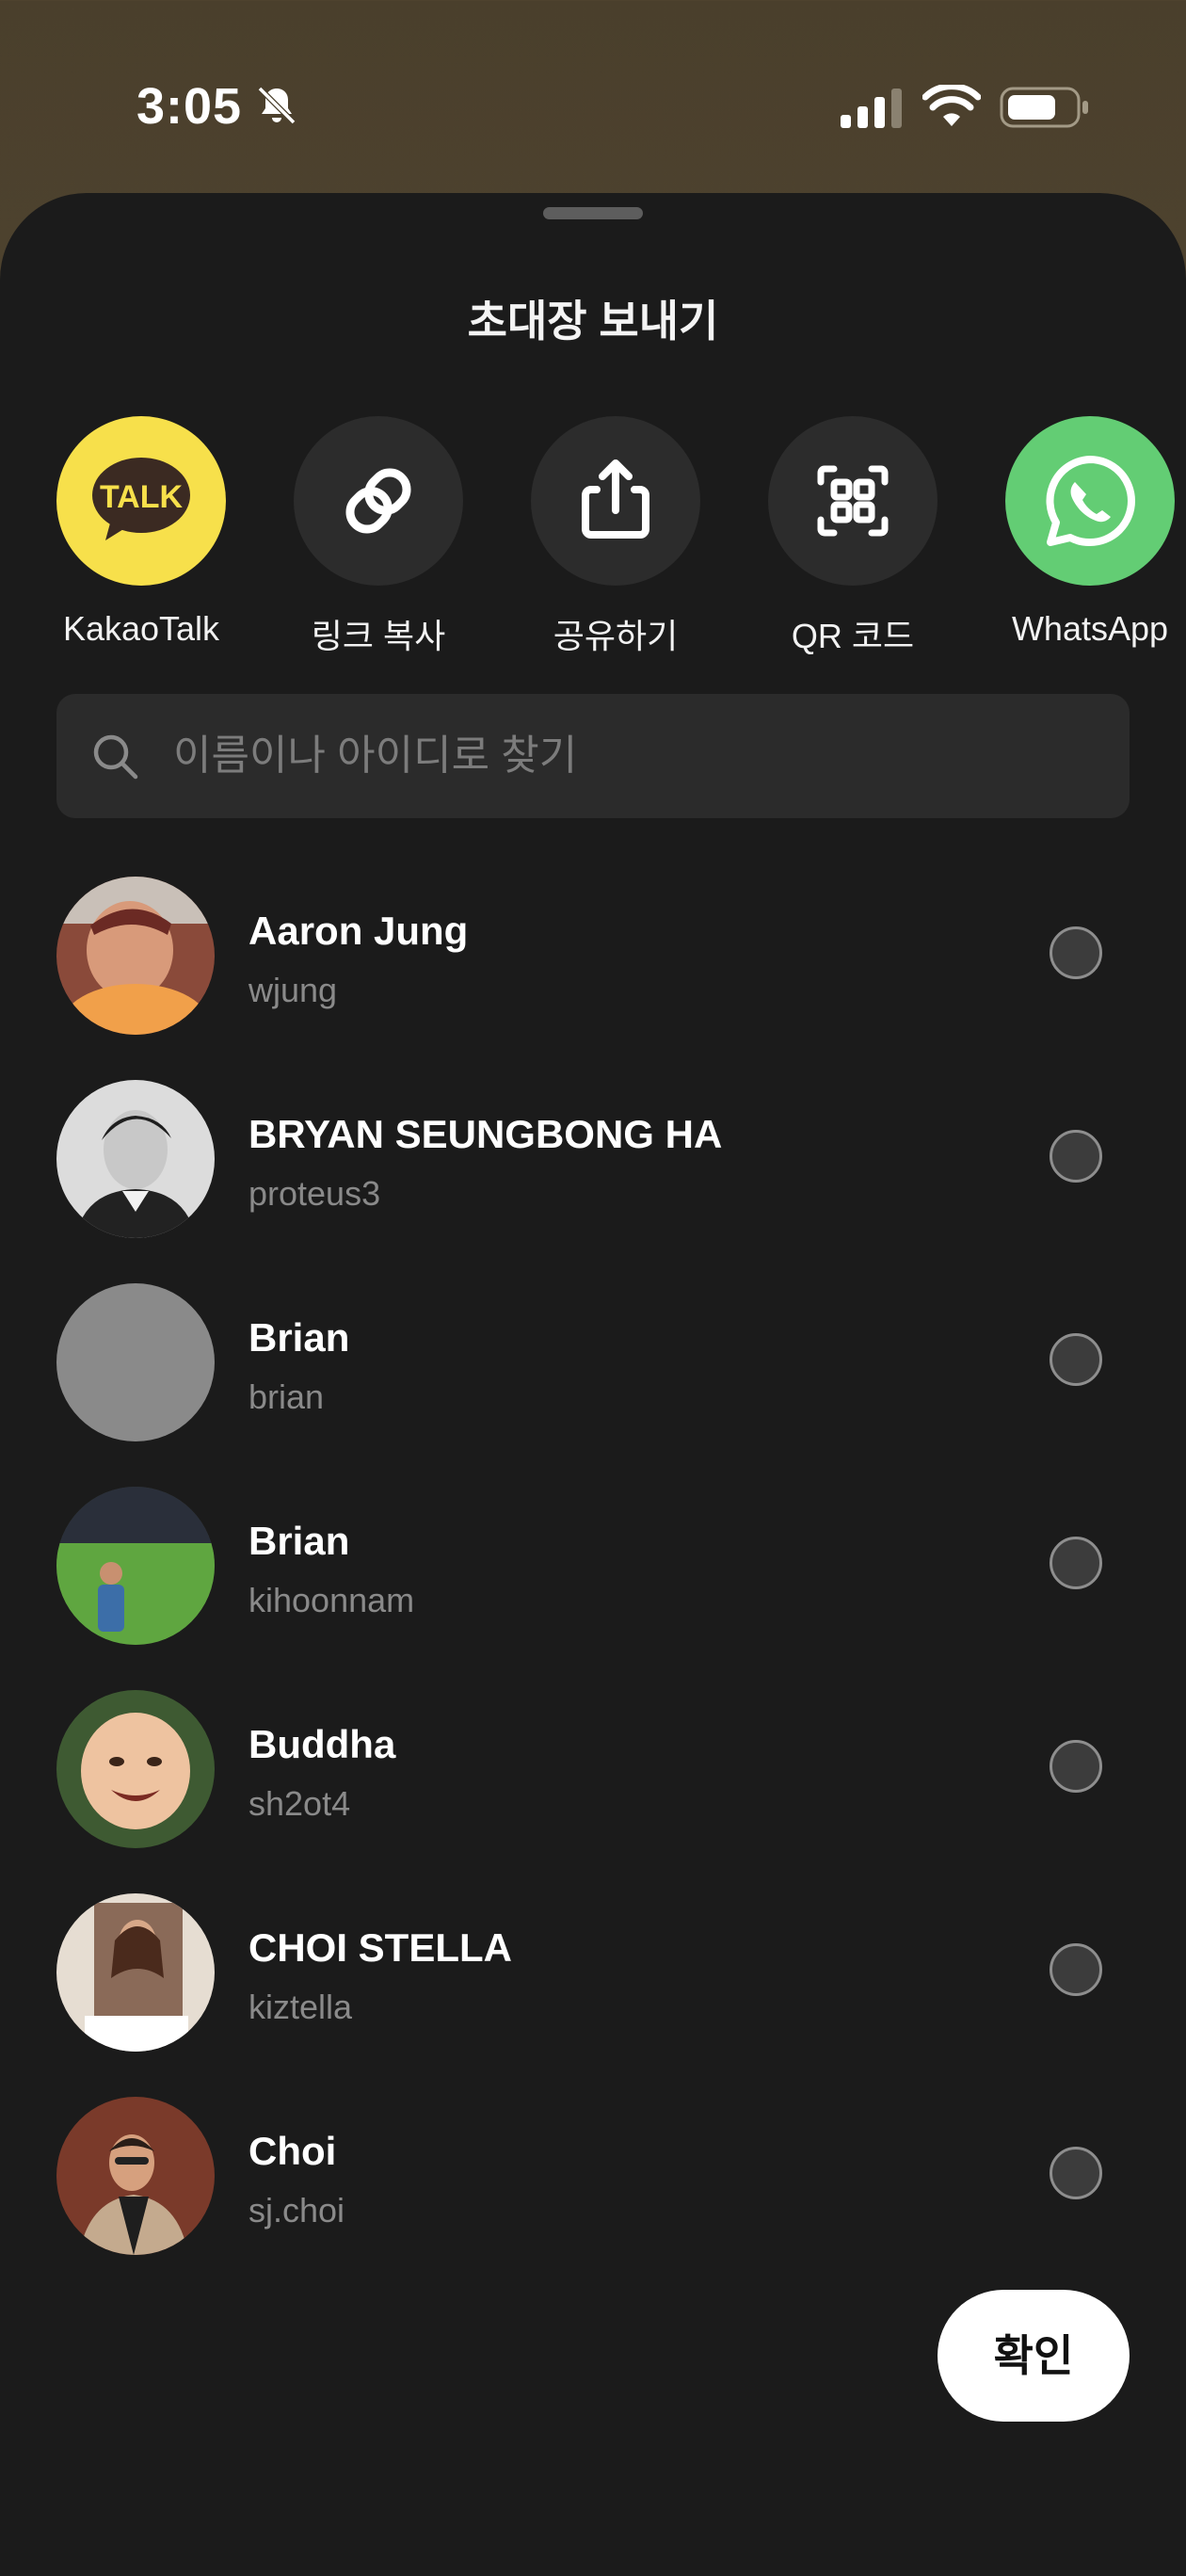  I want to click on contact-row: Aaron Jung wjung, so click(593, 974).